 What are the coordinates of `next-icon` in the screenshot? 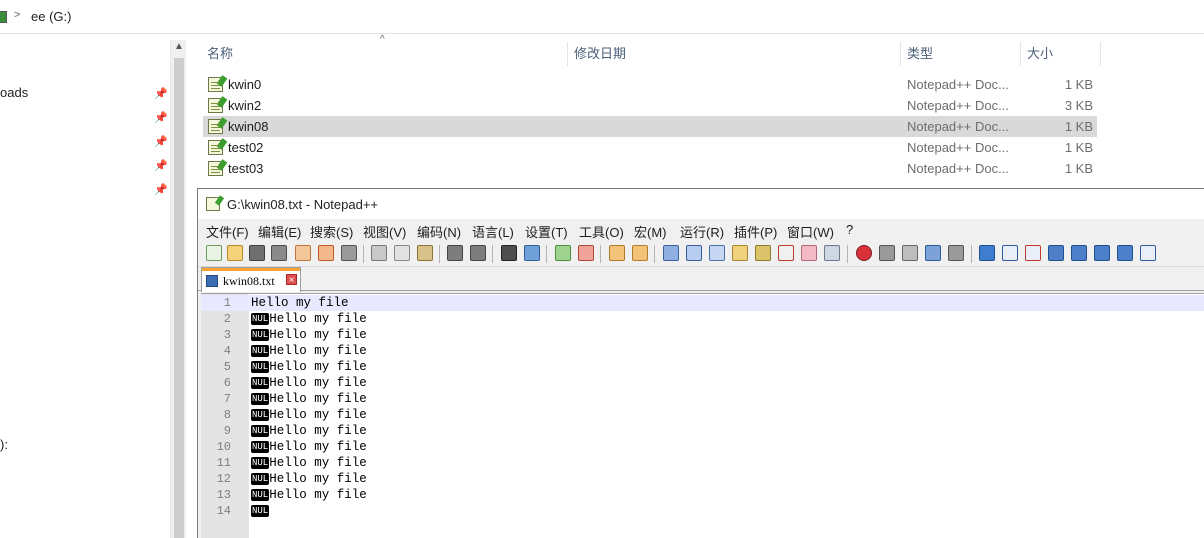 It's located at (1102, 253).